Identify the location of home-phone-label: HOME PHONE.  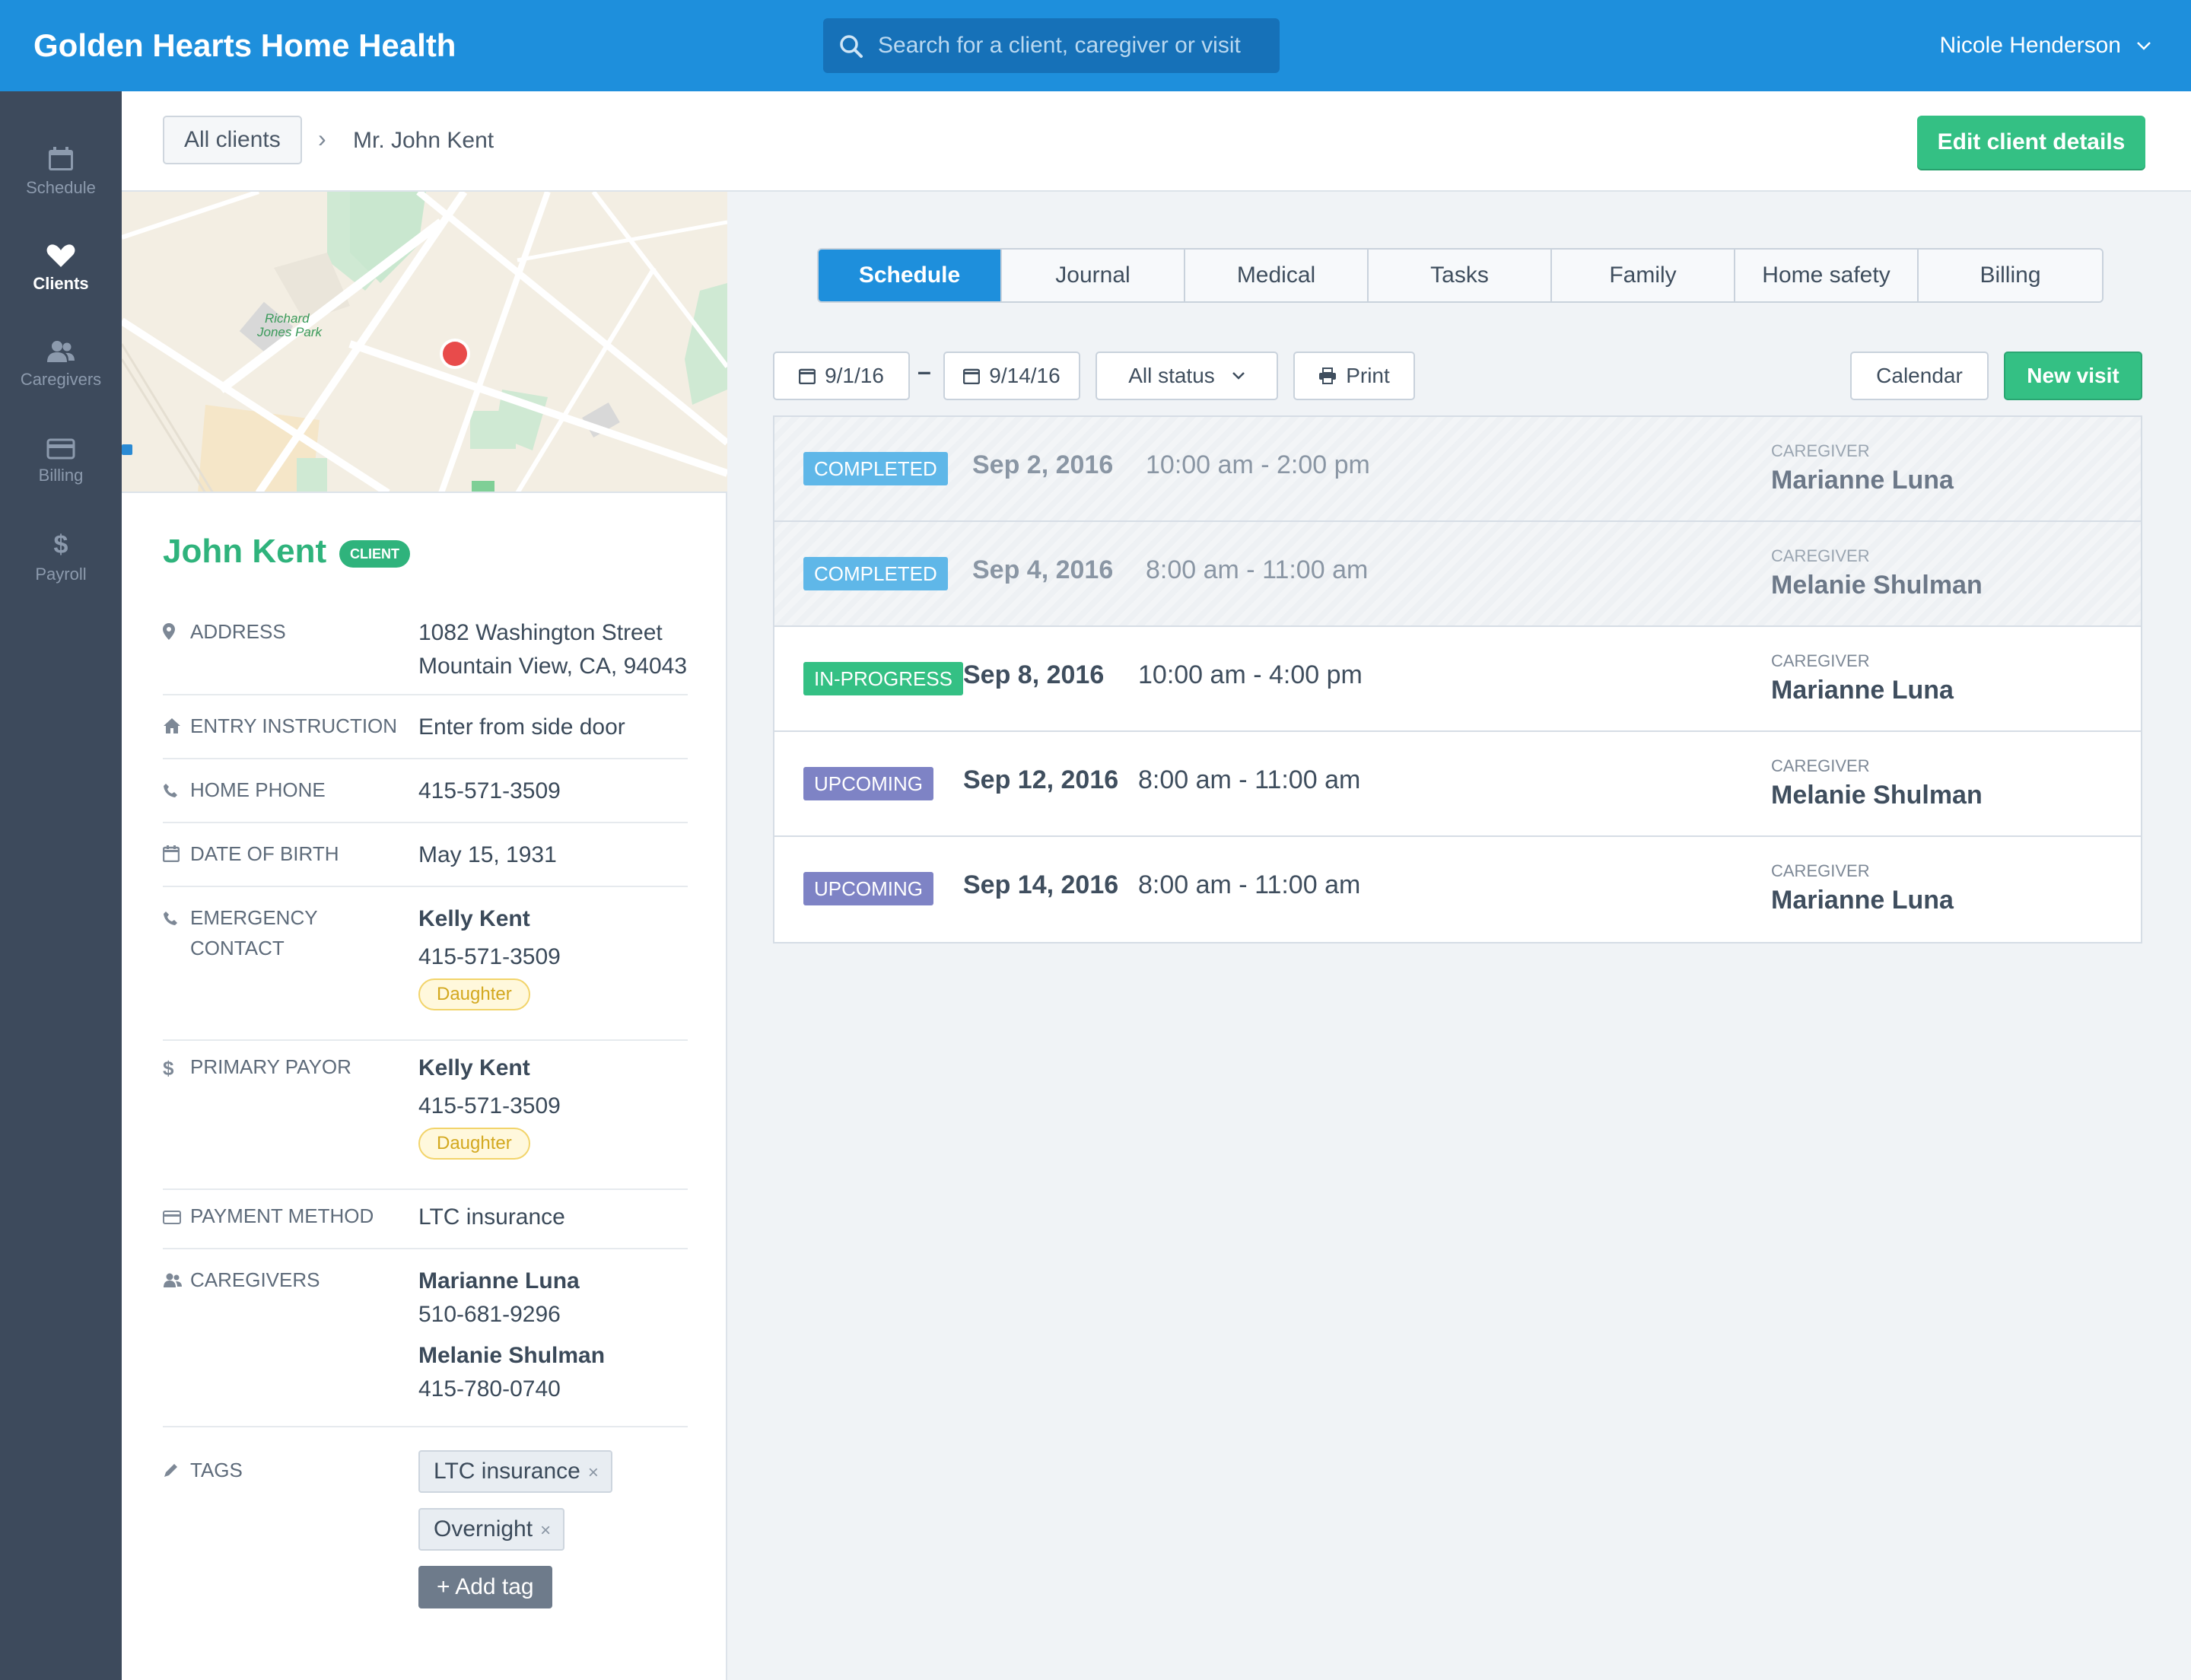
(258, 789).